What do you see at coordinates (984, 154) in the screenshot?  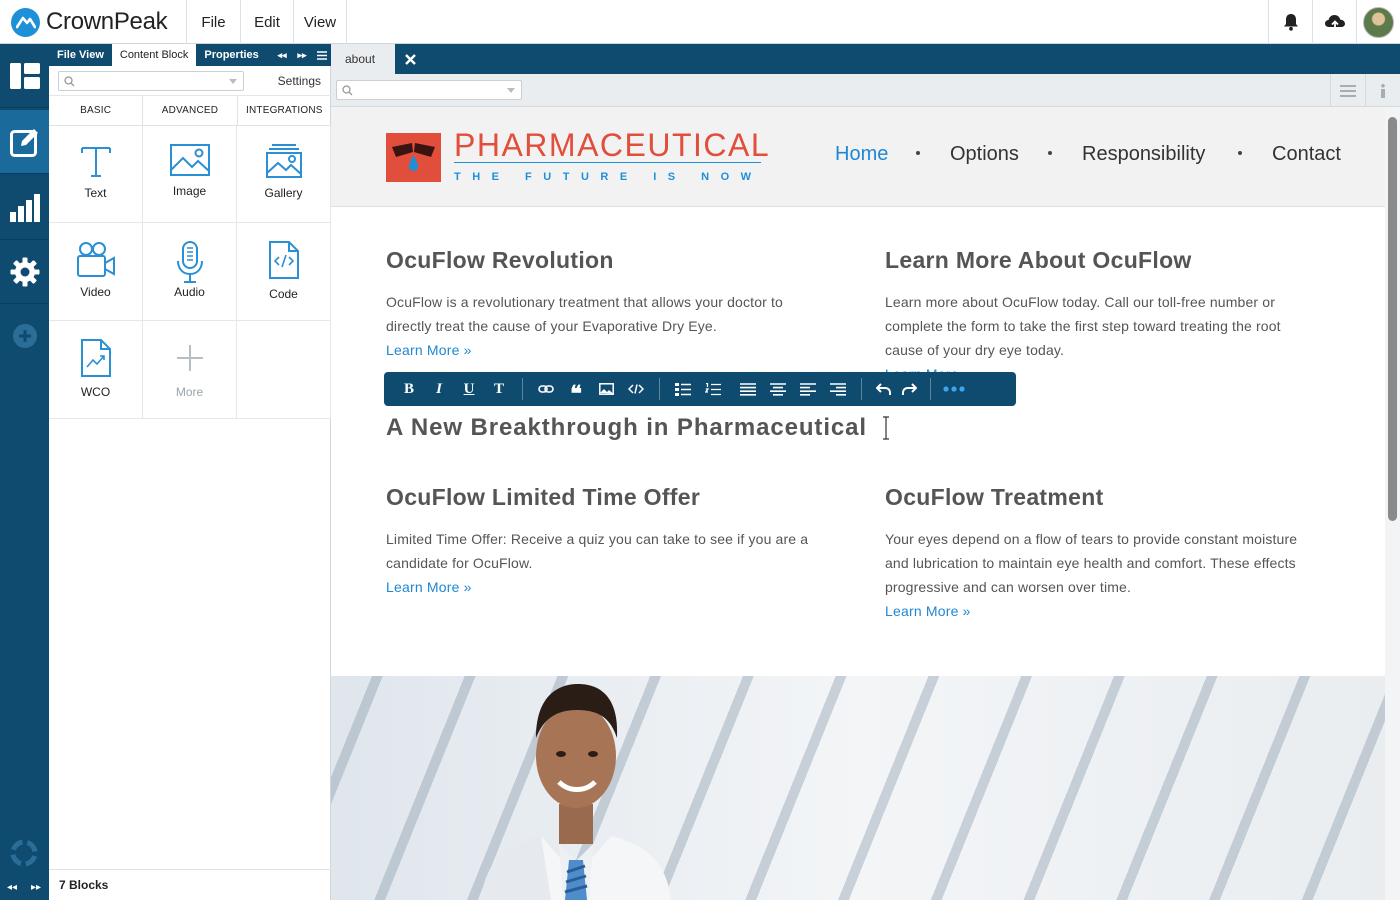 I see `nav-options: Options` at bounding box center [984, 154].